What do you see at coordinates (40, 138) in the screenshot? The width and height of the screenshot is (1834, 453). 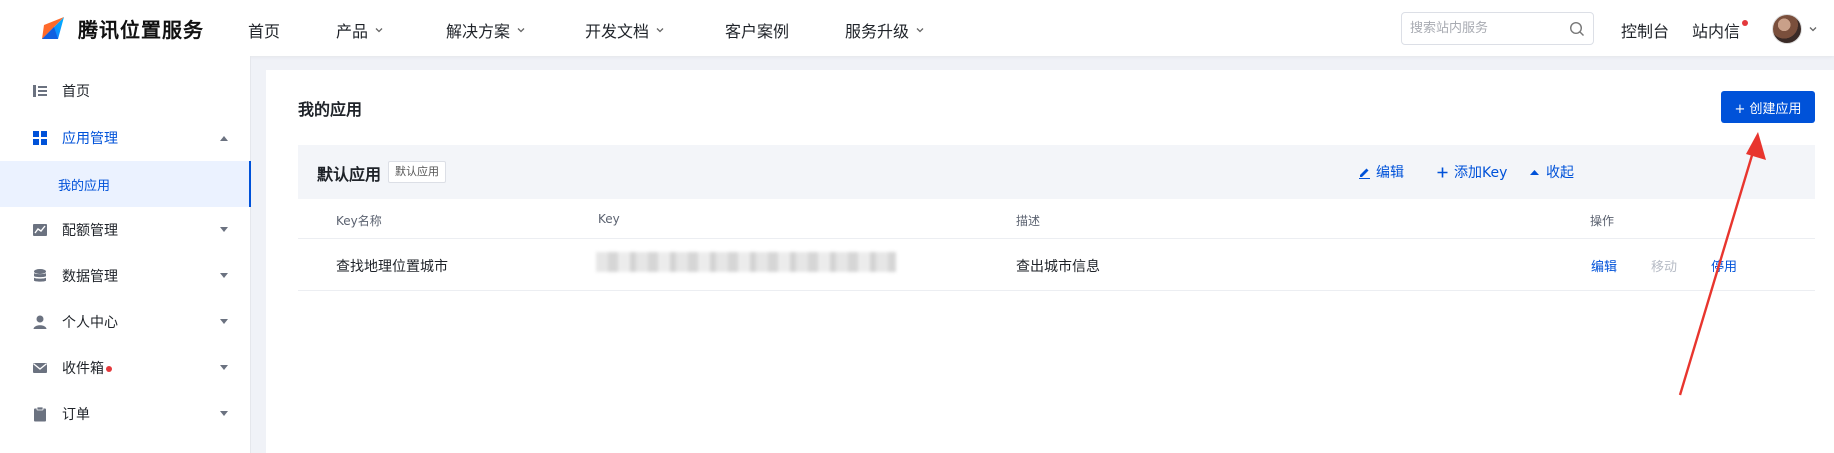 I see `grid-icon` at bounding box center [40, 138].